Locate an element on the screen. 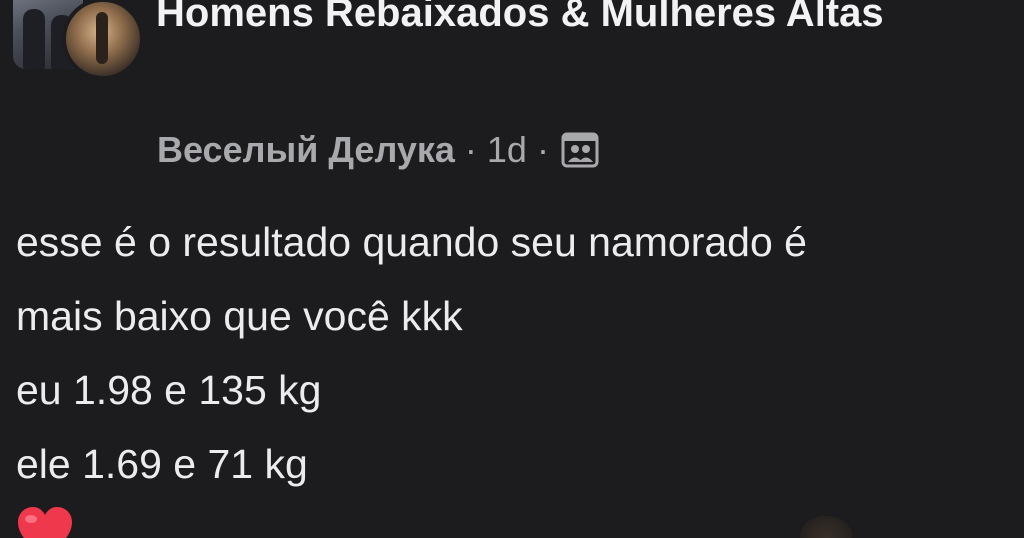 Image resolution: width=1024 pixels, height=538 pixels. avatar-stack is located at coordinates (77, 40).